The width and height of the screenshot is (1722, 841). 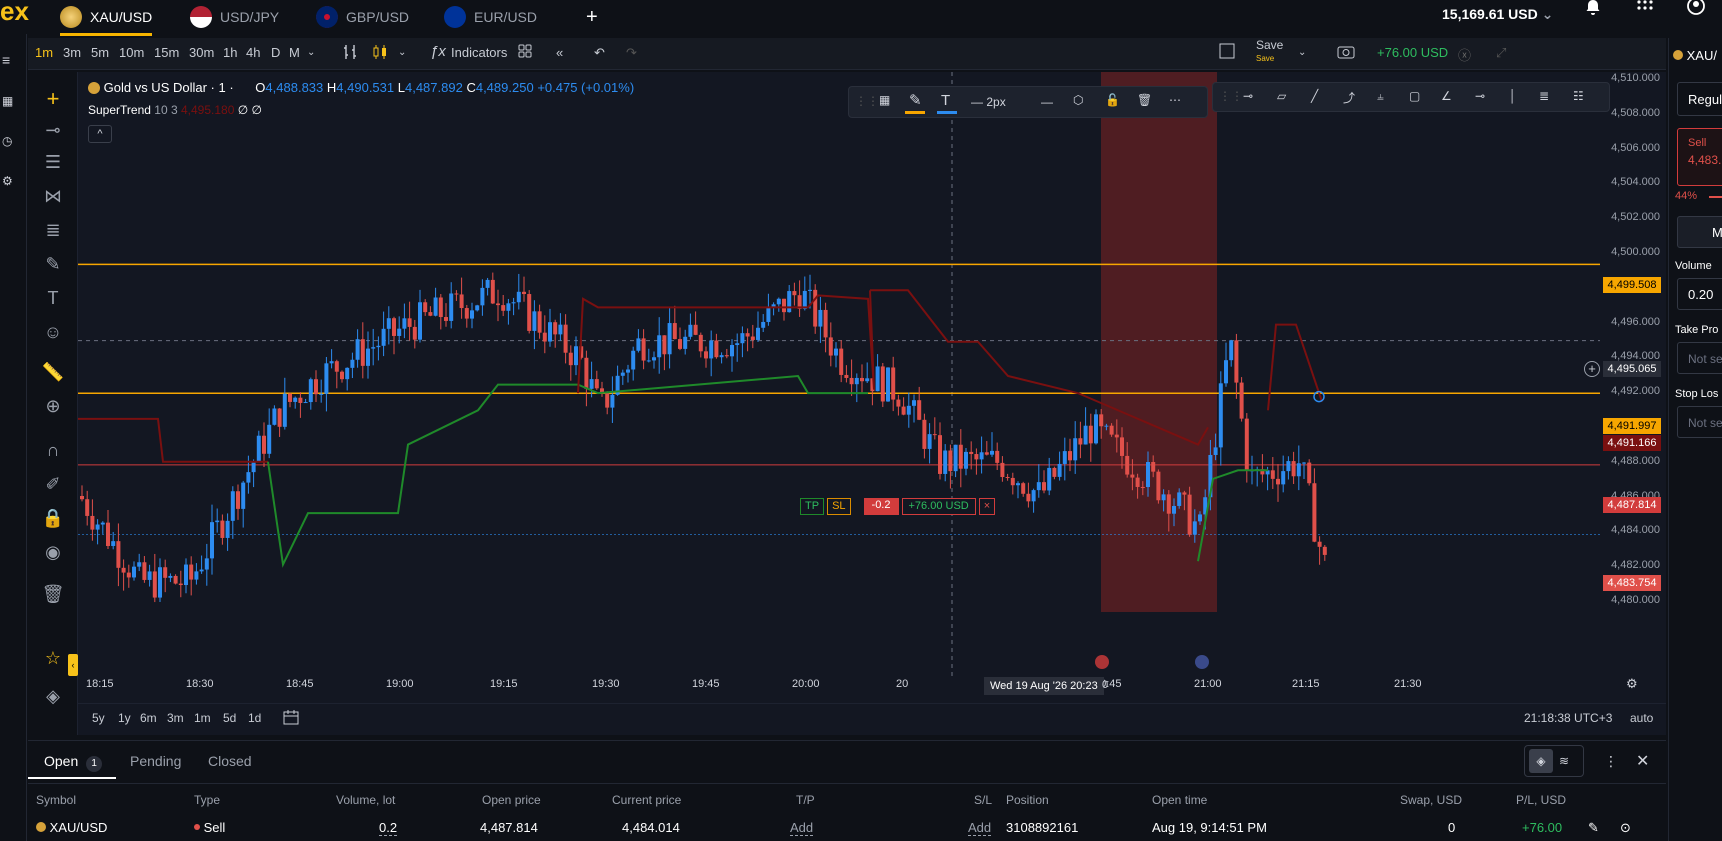 What do you see at coordinates (490, 17) in the screenshot?
I see `tab-eur-usd: EUR/USD` at bounding box center [490, 17].